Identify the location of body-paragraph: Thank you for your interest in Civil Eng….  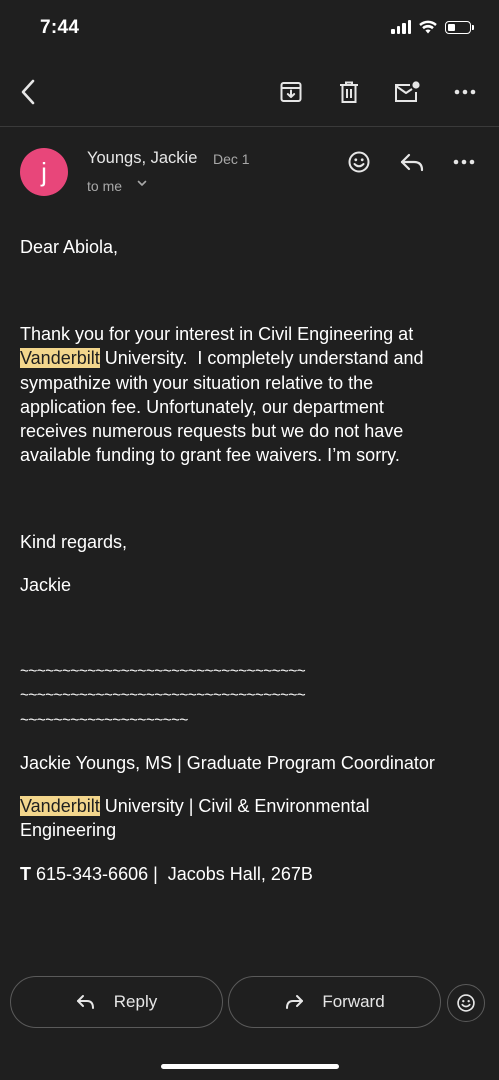
(222, 395).